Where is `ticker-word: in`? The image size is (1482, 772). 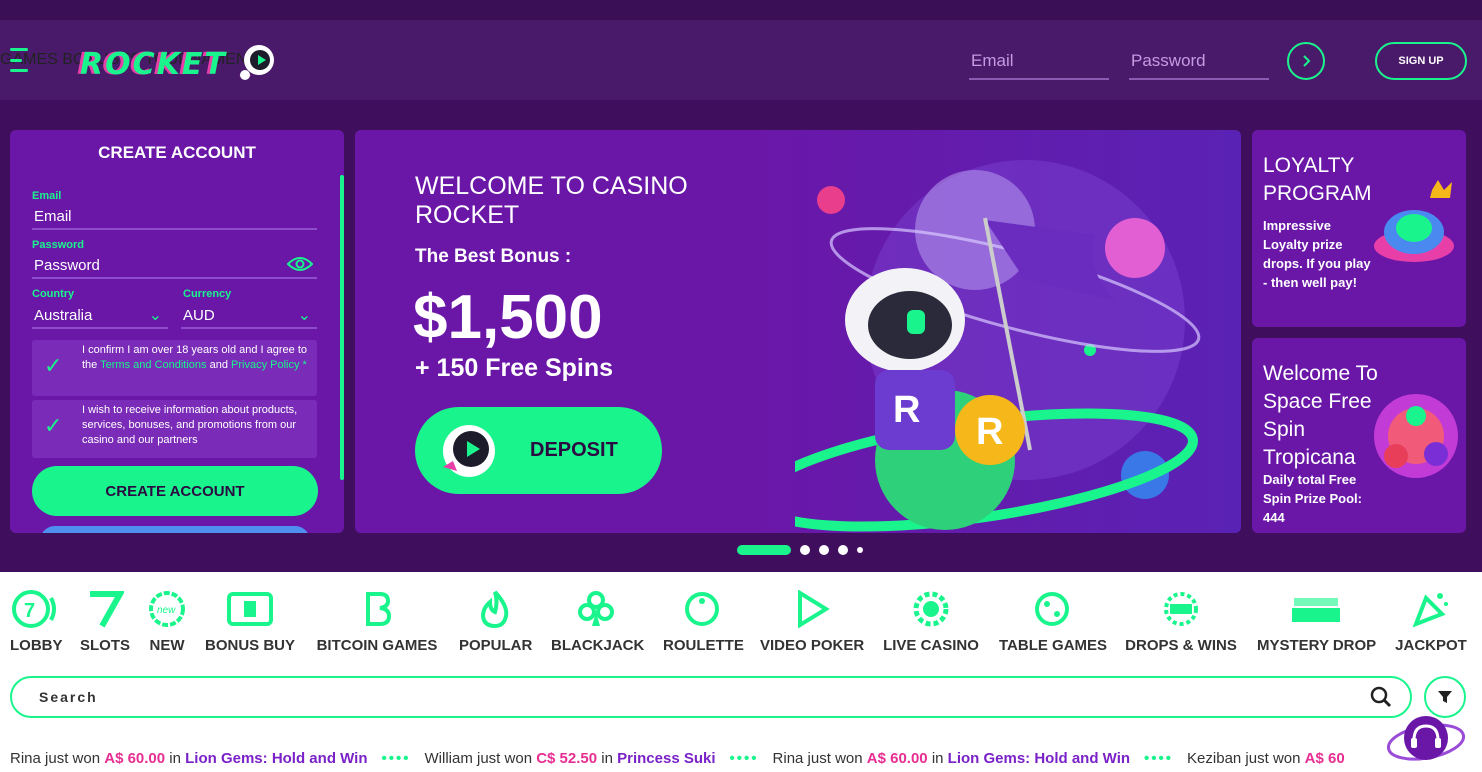 ticker-word: in is located at coordinates (607, 758).